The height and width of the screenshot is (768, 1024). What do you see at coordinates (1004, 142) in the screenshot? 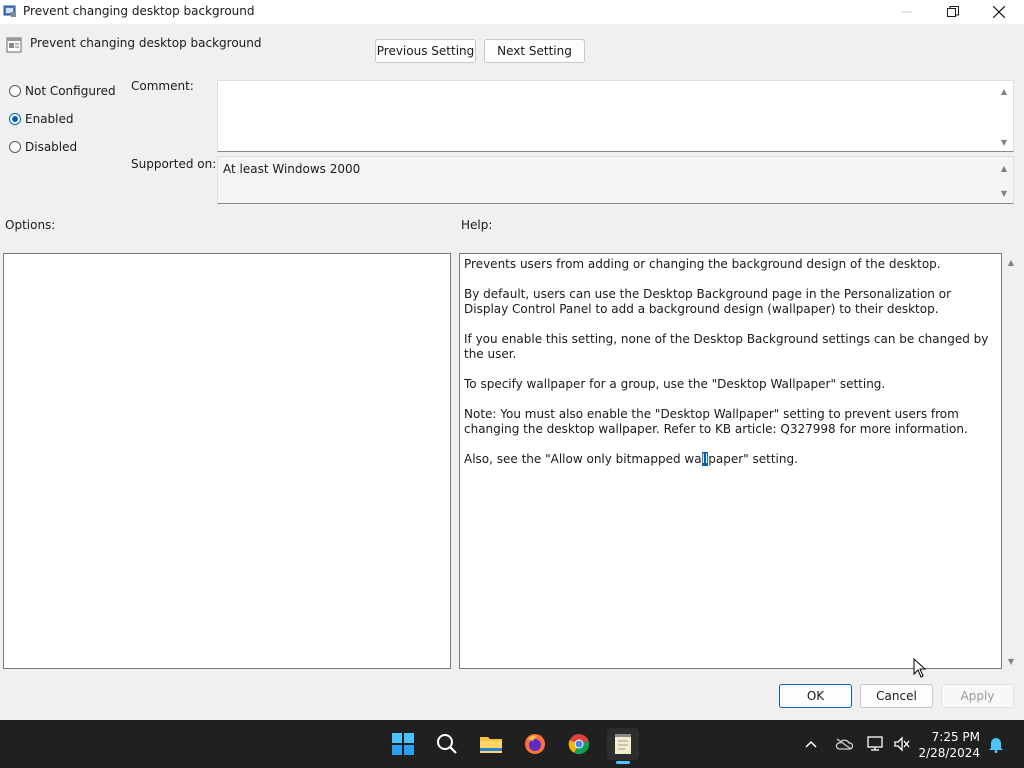
I see `comment-scroll-down-icon: ▼` at bounding box center [1004, 142].